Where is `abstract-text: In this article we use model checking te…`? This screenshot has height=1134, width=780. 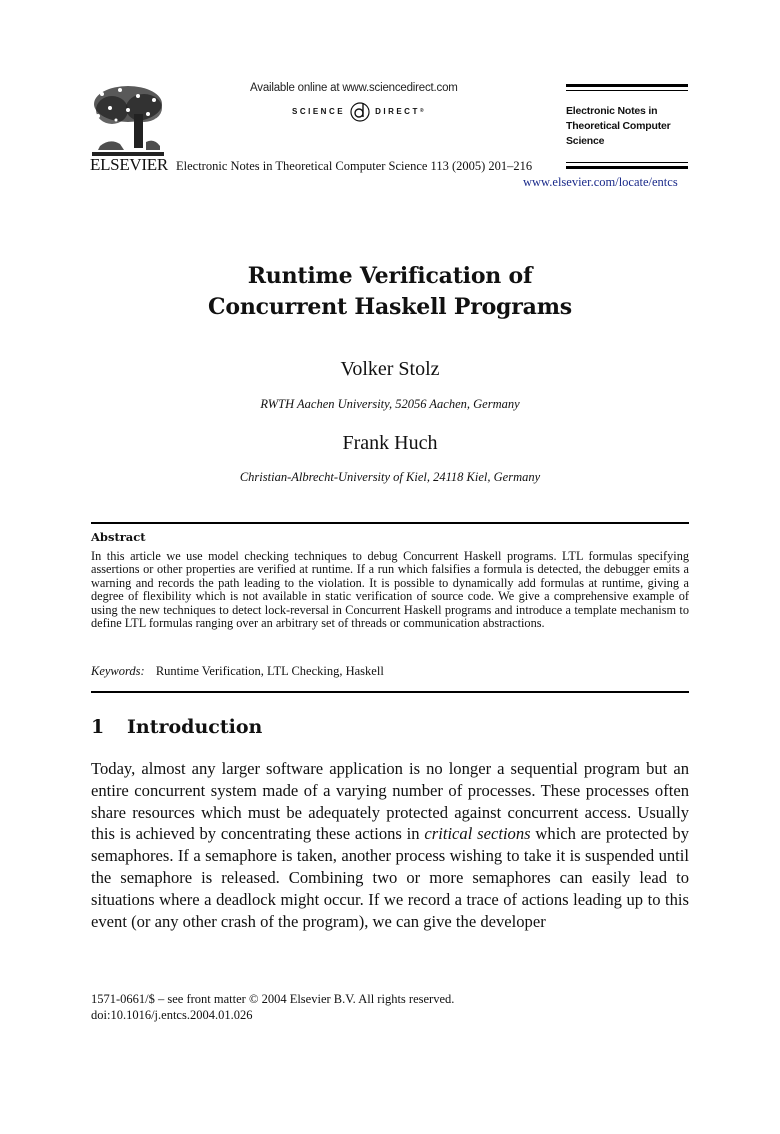 abstract-text: In this article we use model checking te… is located at coordinates (390, 590).